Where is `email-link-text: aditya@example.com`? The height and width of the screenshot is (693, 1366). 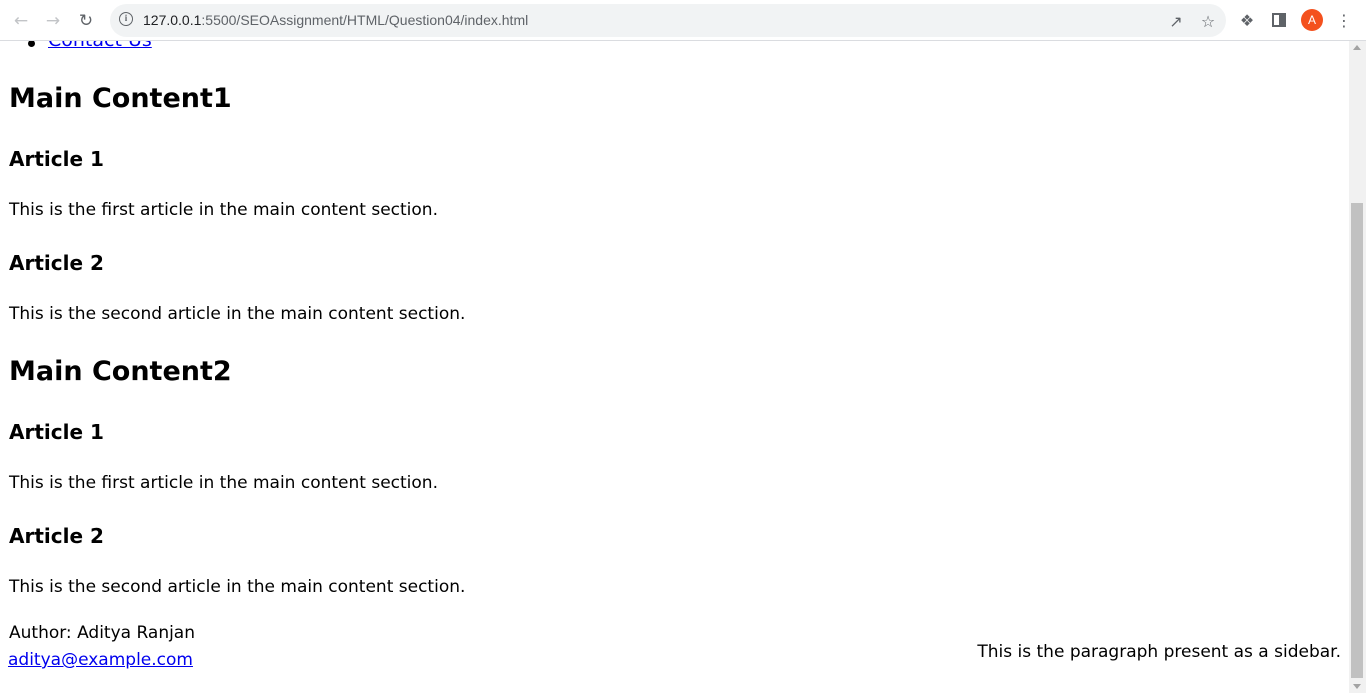
email-link-text: aditya@example.com is located at coordinates (100, 660).